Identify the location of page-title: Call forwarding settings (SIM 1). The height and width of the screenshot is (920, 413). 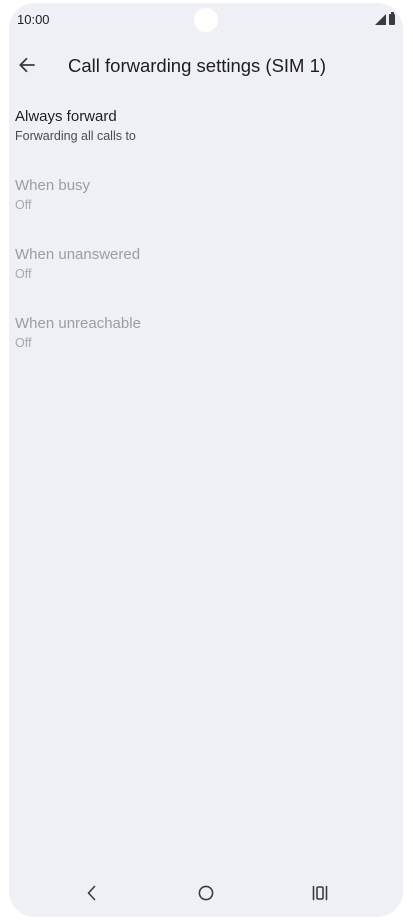
(197, 65).